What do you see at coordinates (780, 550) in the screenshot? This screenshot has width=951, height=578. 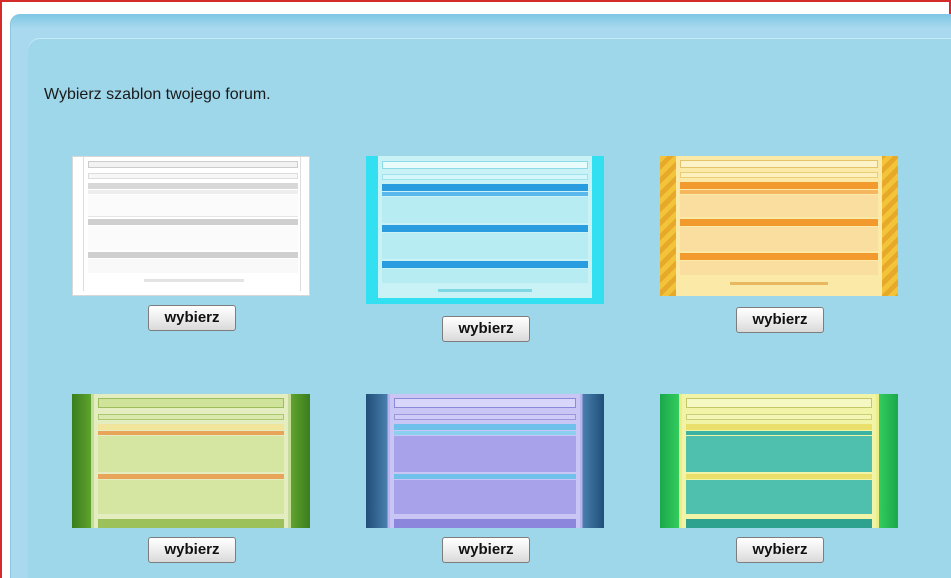 I see `select-template-button-lime-teal: wybierz` at bounding box center [780, 550].